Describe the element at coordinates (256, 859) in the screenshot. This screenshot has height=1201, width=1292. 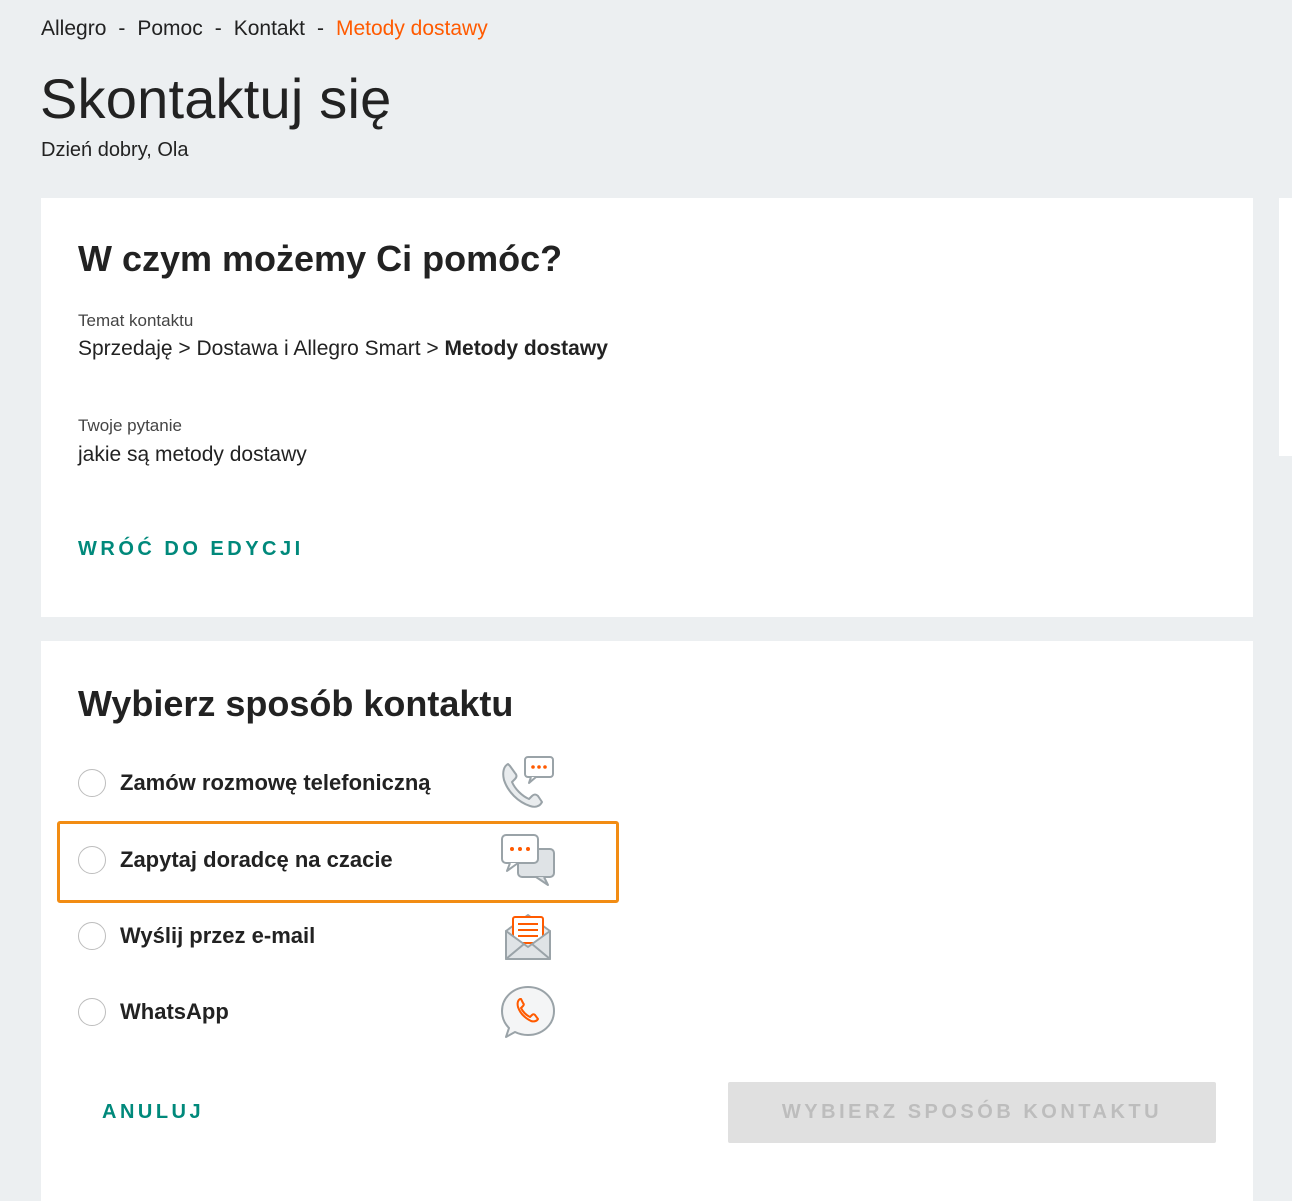
I see `option-chat-label: Zapytaj doradcę na czacie` at that location.